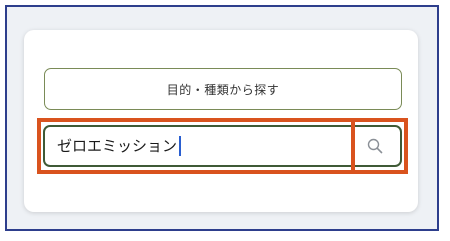  What do you see at coordinates (202, 146) in the screenshot?
I see `search-input: ゼロエミッション` at bounding box center [202, 146].